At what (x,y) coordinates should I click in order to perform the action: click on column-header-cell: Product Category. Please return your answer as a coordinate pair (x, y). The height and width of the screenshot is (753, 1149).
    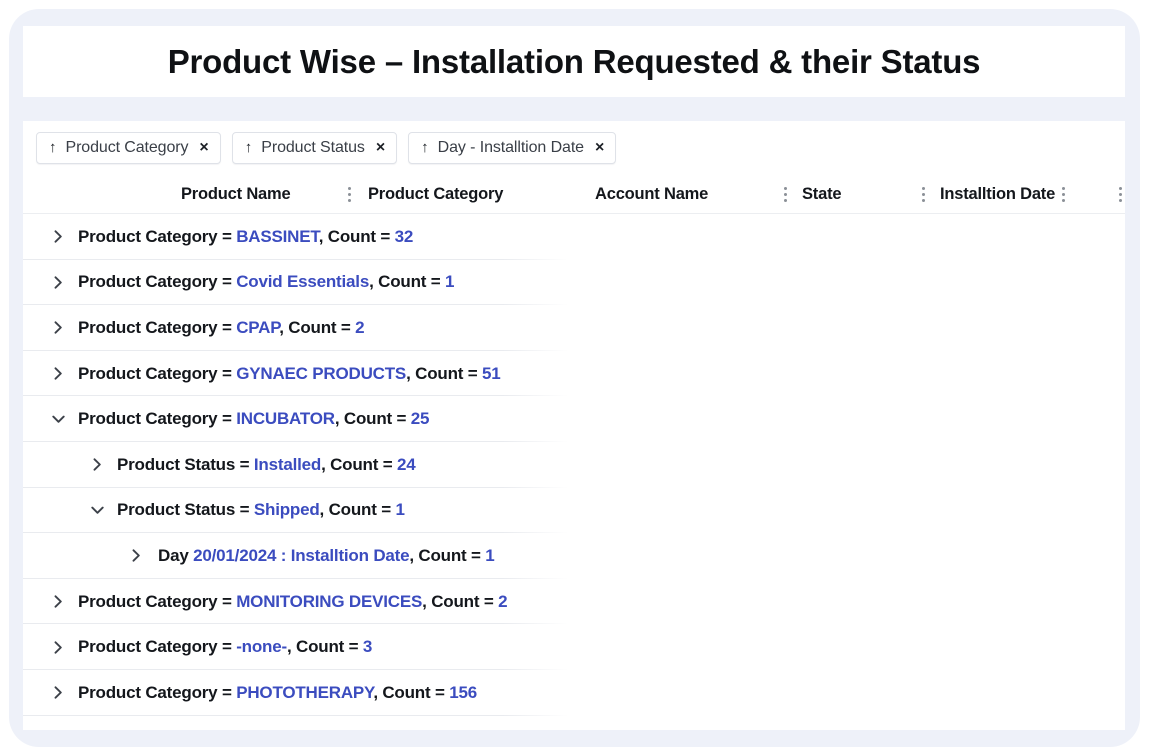
    Looking at the image, I should click on (435, 194).